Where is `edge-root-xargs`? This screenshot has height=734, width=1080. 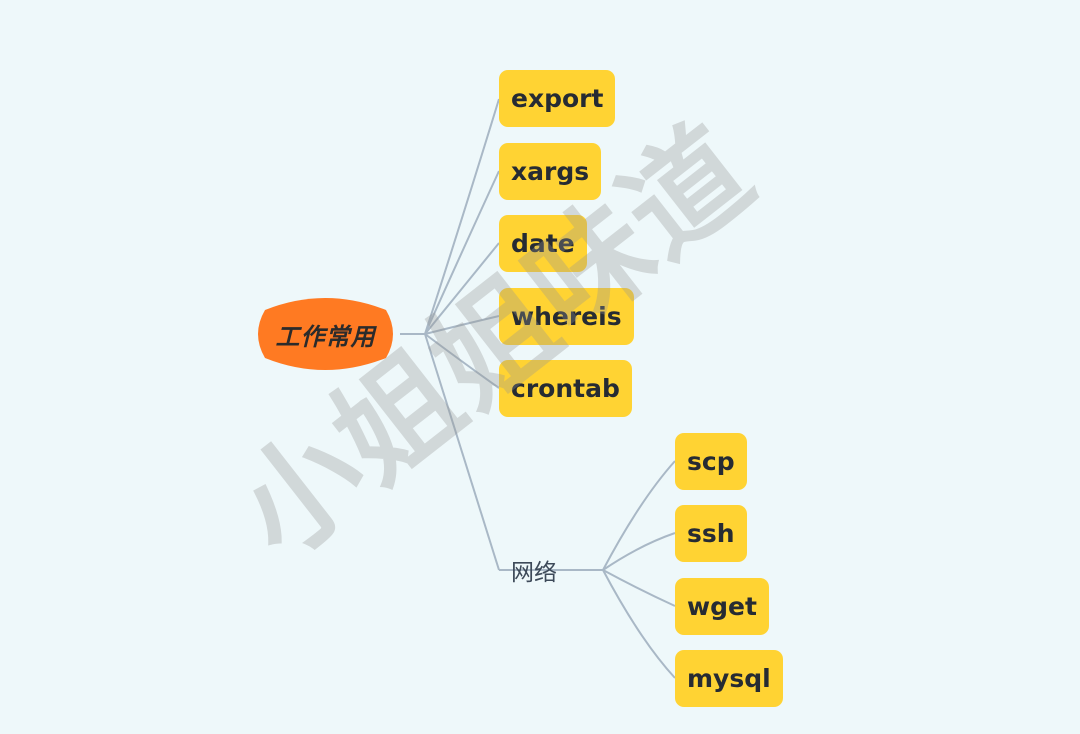
edge-root-xargs is located at coordinates (462, 252).